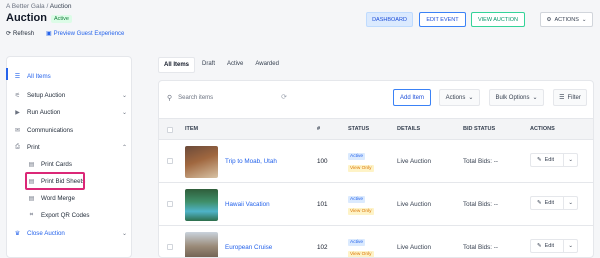 Image resolution: width=600 pixels, height=258 pixels. What do you see at coordinates (46, 233) in the screenshot?
I see `sidebar-item-label: Close Auction` at bounding box center [46, 233].